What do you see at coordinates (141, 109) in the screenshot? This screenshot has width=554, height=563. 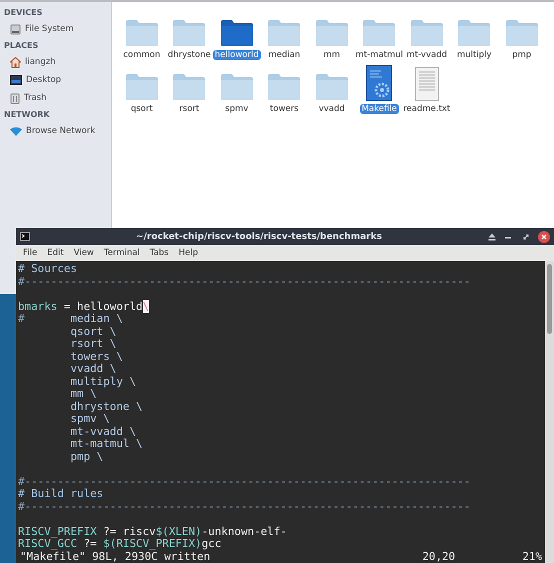 I see `file-name: qsort` at bounding box center [141, 109].